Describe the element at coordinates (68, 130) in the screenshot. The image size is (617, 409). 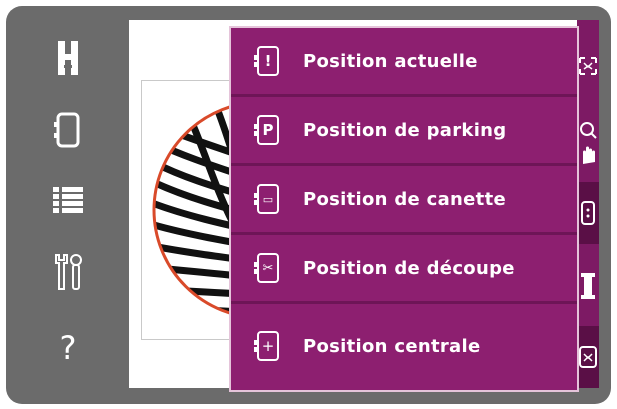
I see `hoop-icon` at that location.